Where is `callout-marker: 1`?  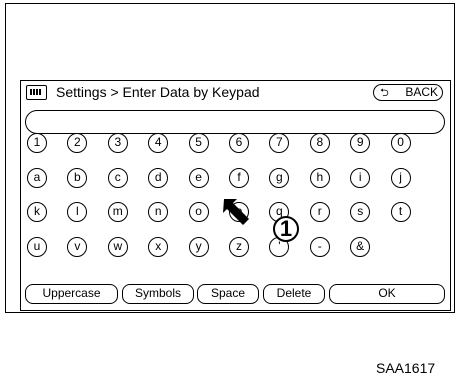
callout-marker: 1 is located at coordinates (286, 229).